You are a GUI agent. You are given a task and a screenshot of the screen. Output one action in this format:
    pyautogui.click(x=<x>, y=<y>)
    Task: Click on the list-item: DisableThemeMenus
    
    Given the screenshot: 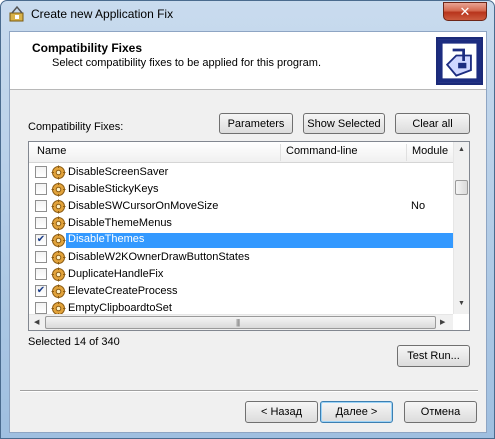 What is the action you would take?
    pyautogui.click(x=241, y=223)
    